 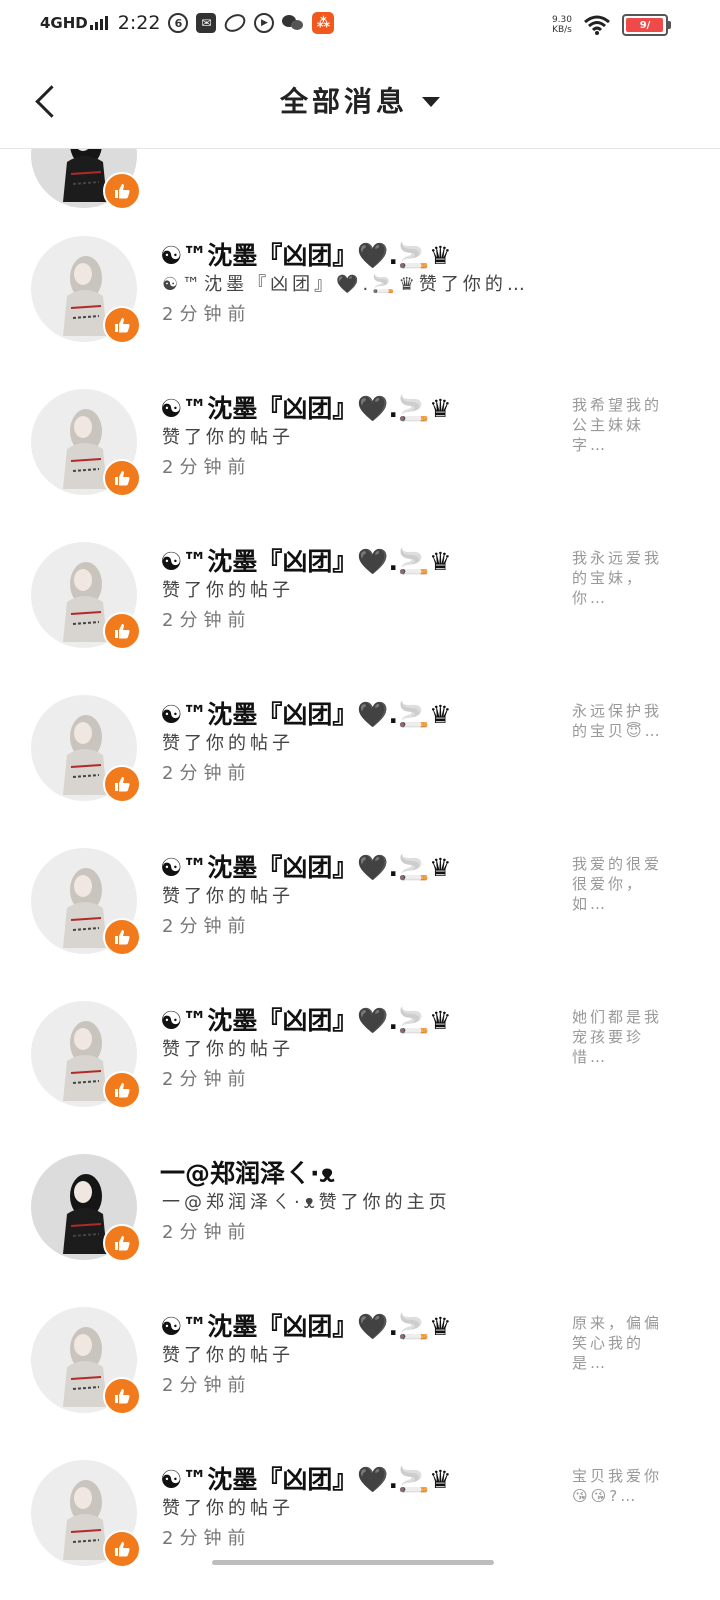 I want to click on home-indicator, so click(x=353, y=1562).